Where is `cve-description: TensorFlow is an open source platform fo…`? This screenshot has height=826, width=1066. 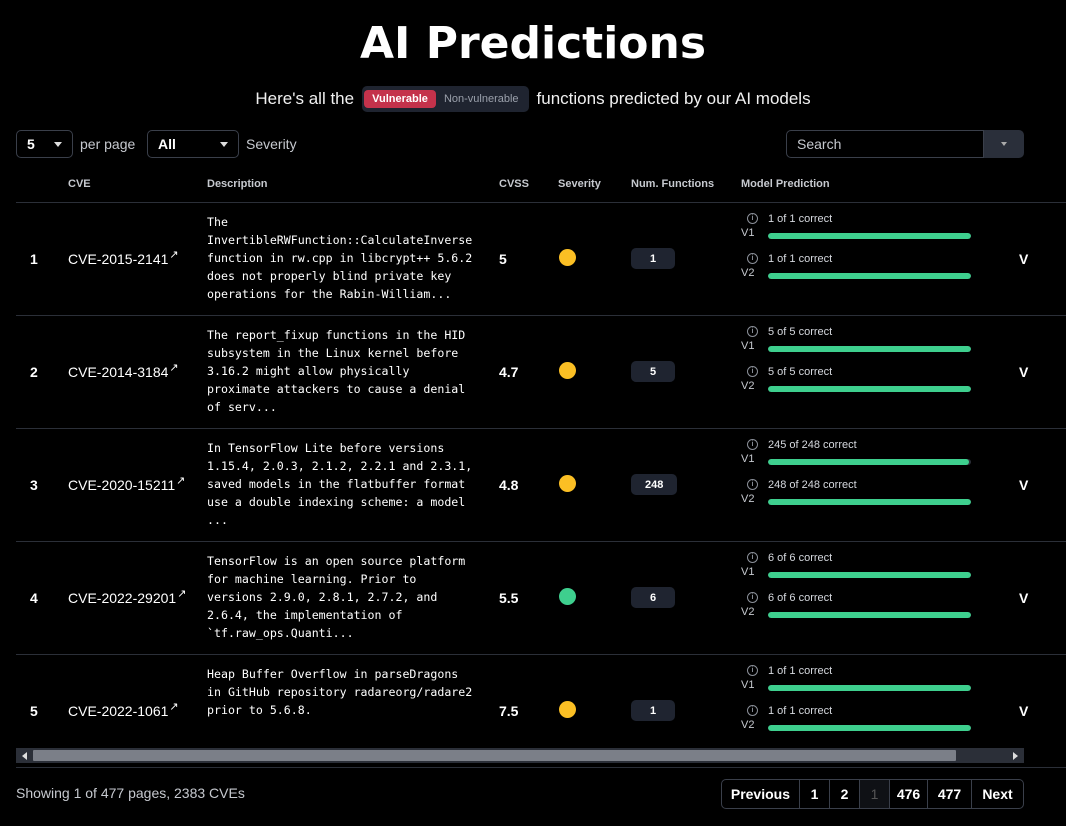 cve-description: TensorFlow is an open source platform fo… is located at coordinates (336, 597).